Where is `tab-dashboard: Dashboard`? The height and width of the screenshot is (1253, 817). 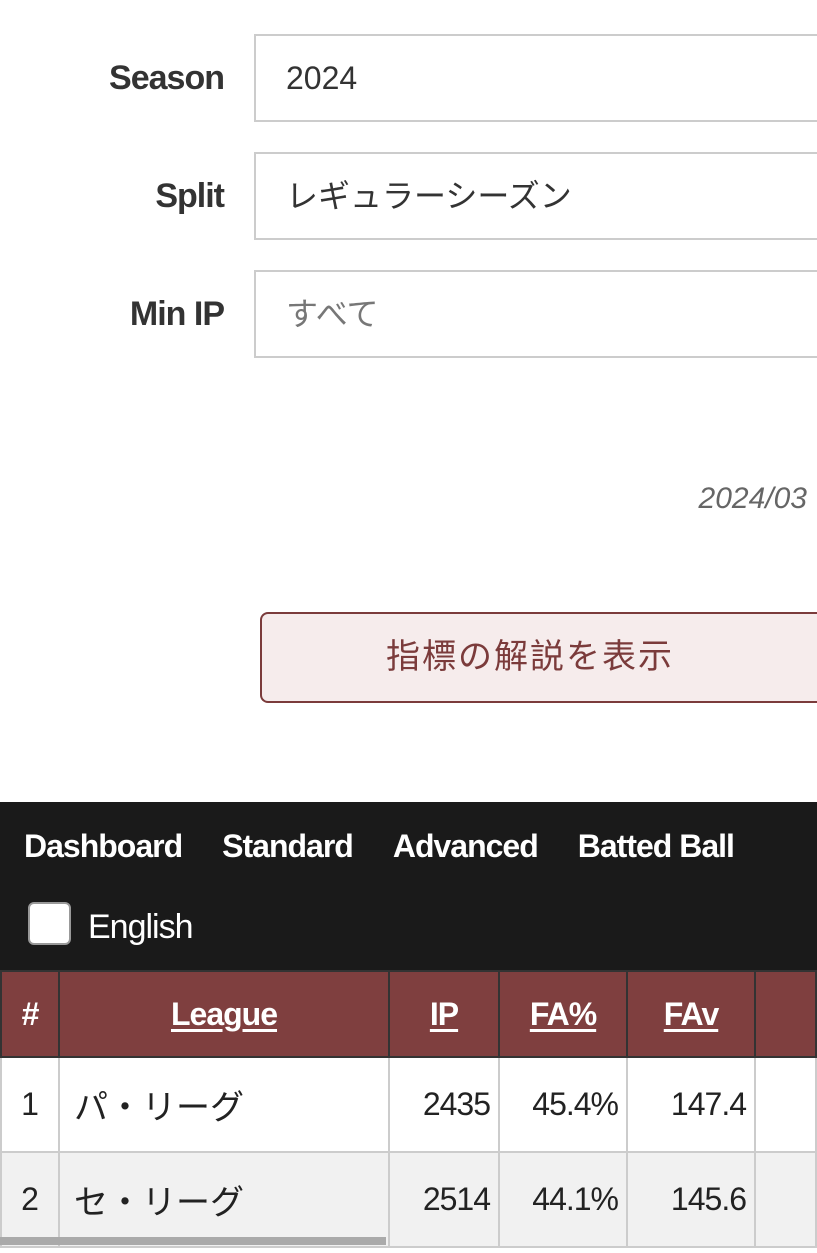 tab-dashboard: Dashboard is located at coordinates (103, 846).